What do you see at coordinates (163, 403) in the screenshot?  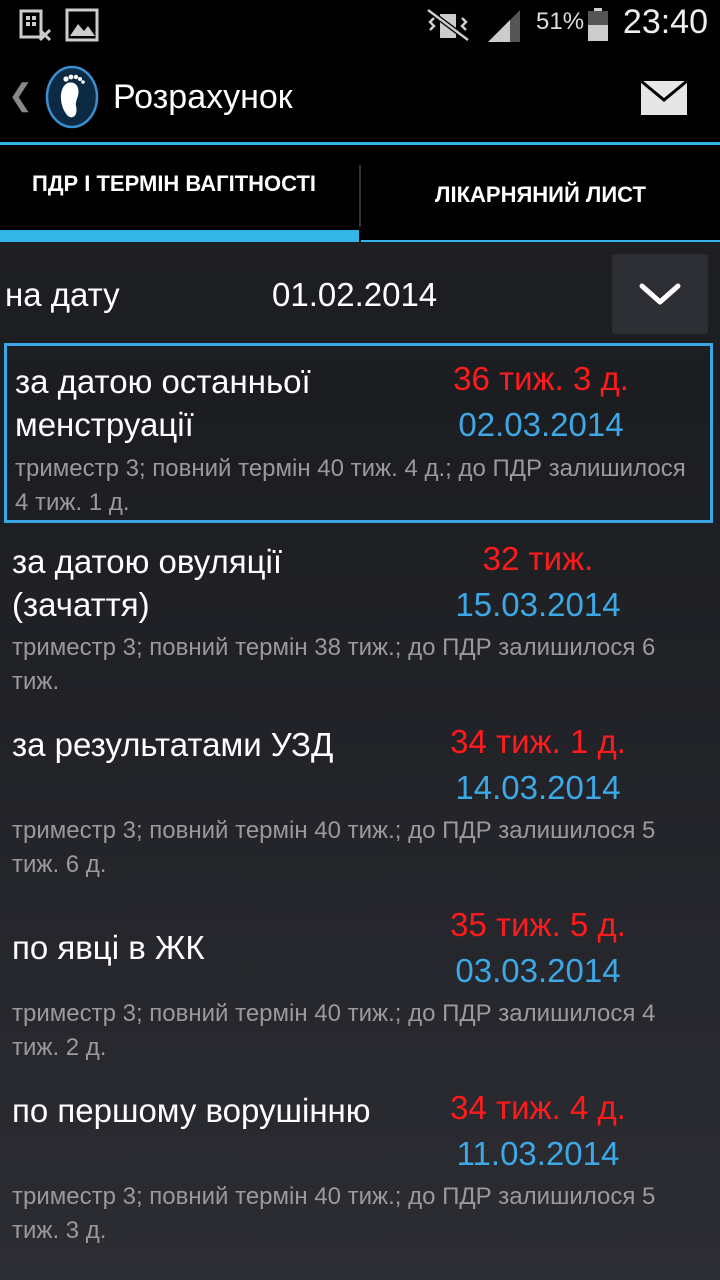 I see `item-title: за датою останньої менструації` at bounding box center [163, 403].